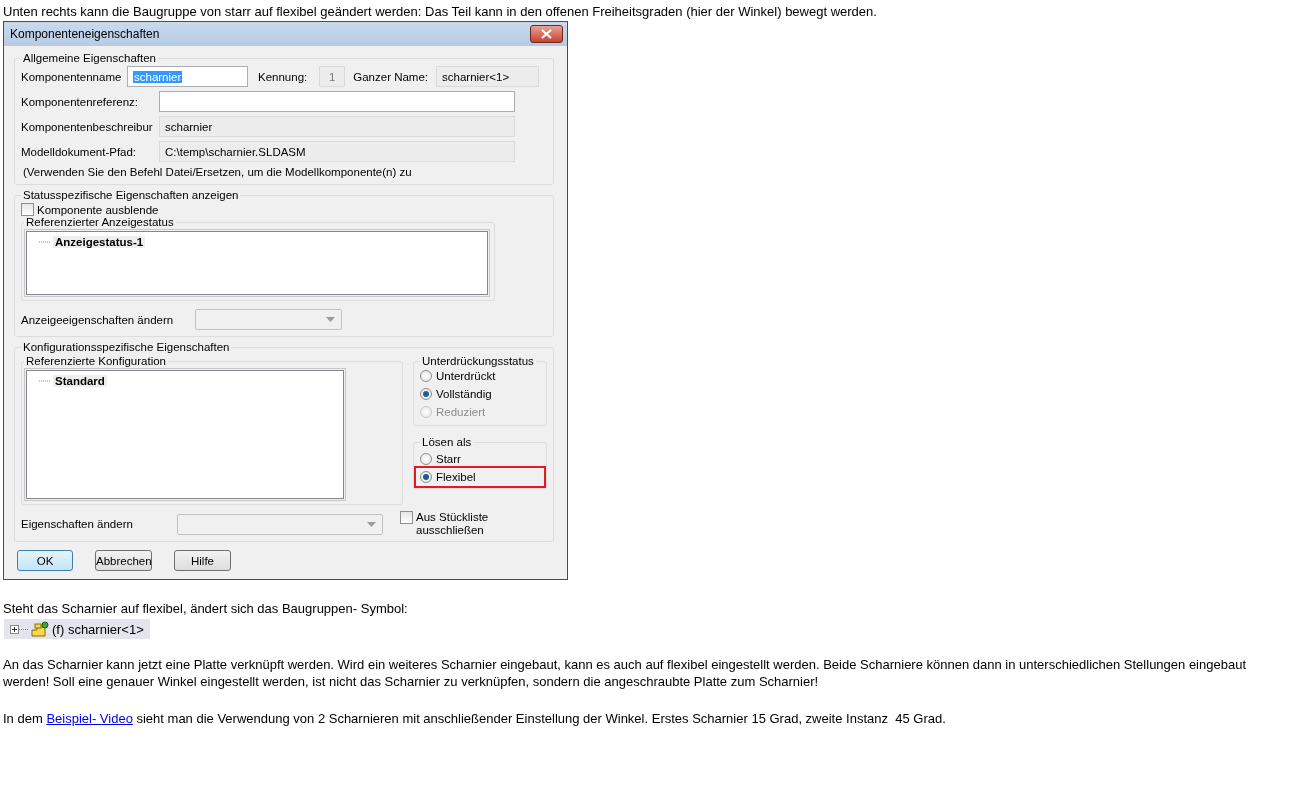 The height and width of the screenshot is (798, 1295). What do you see at coordinates (461, 412) in the screenshot?
I see `radio-label: Reduziert` at bounding box center [461, 412].